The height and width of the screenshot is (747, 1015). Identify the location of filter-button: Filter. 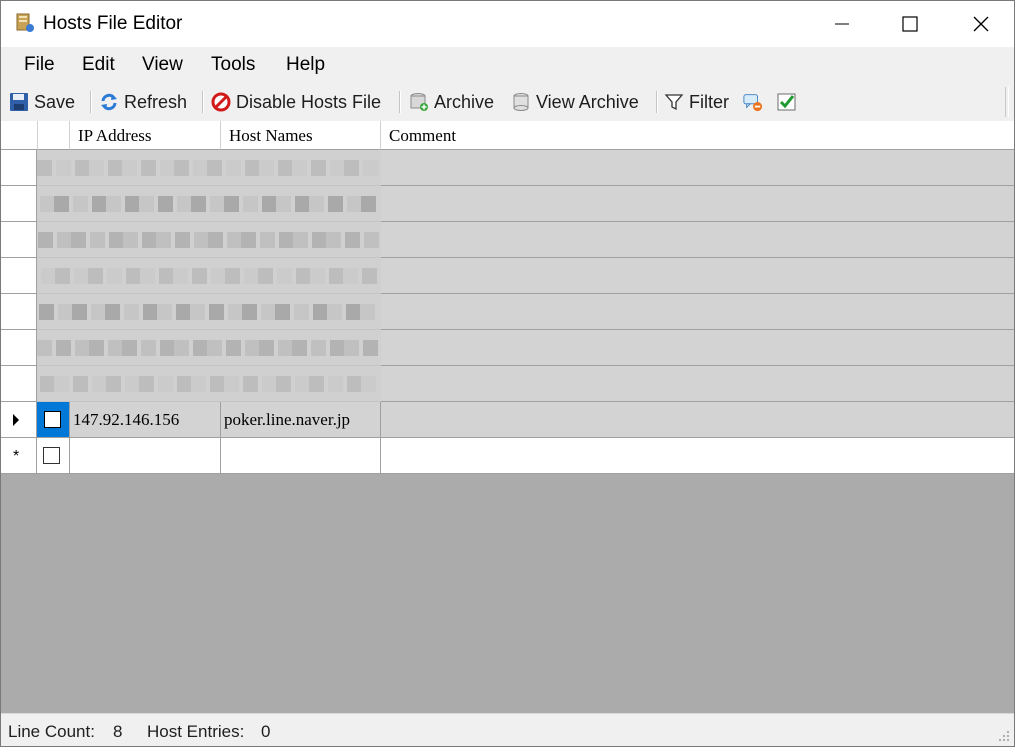
(696, 102).